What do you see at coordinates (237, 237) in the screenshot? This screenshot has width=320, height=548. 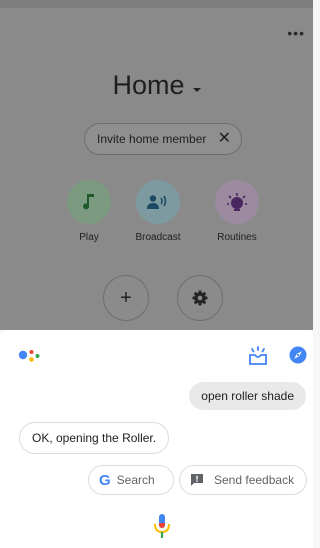 I see `routines-label: Routines` at bounding box center [237, 237].